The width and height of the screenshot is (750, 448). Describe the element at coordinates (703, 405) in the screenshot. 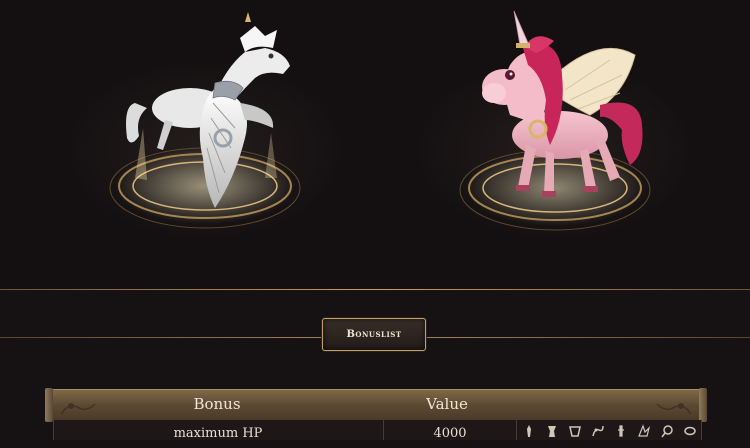

I see `header-right-cap` at that location.